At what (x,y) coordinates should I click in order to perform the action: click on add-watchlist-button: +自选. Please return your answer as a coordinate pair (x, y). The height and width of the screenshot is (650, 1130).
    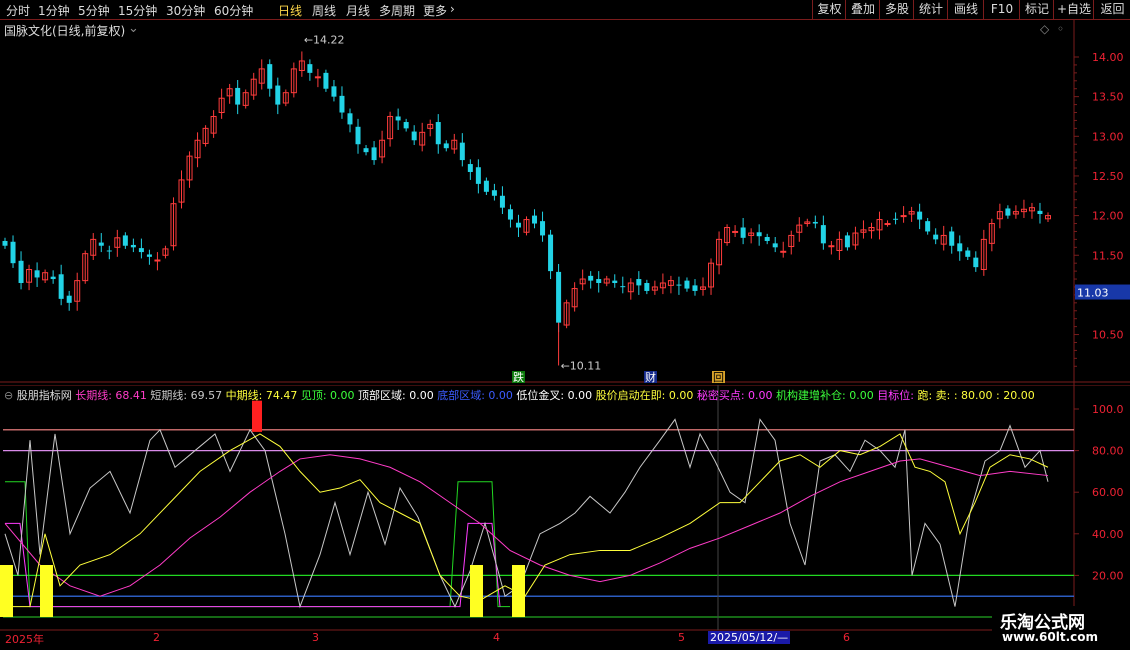
    Looking at the image, I should click on (1073, 9).